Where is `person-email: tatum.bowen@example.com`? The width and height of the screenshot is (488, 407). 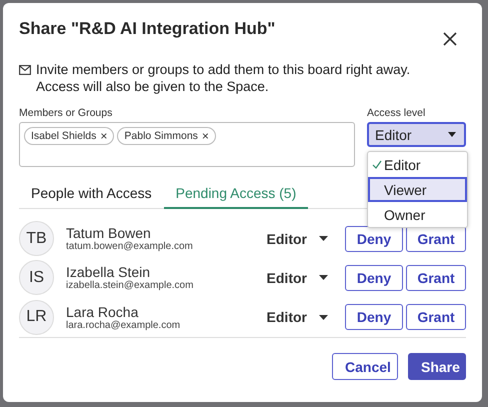 person-email: tatum.bowen@example.com is located at coordinates (130, 246).